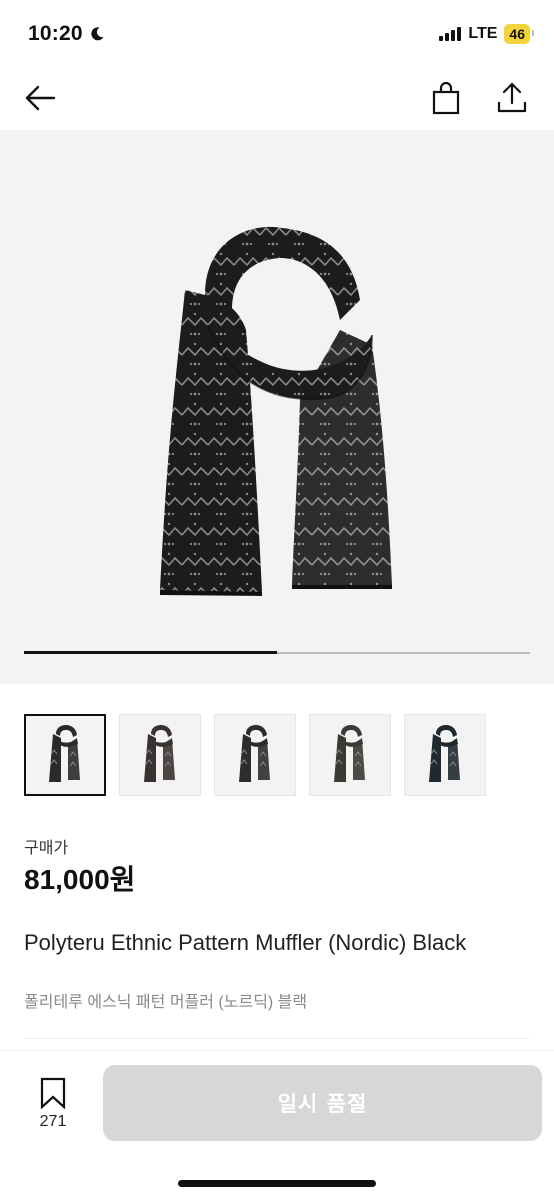  What do you see at coordinates (483, 33) in the screenshot?
I see `network-label: LTE` at bounding box center [483, 33].